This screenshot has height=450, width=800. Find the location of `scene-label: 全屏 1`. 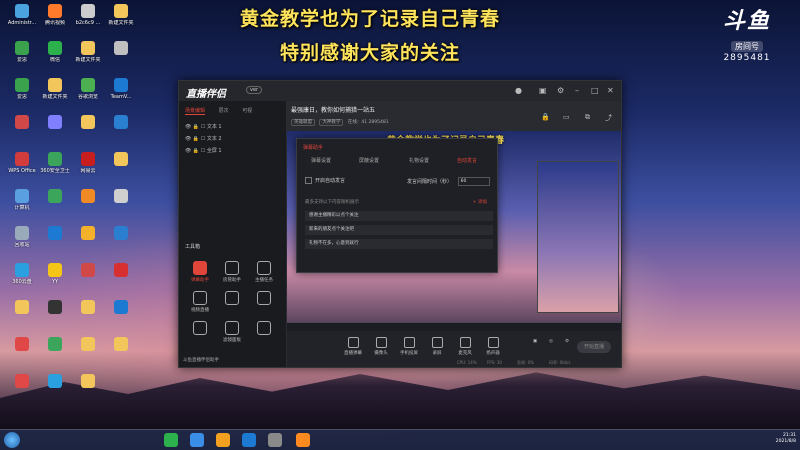

scene-label: 全屏 1 is located at coordinates (214, 151).